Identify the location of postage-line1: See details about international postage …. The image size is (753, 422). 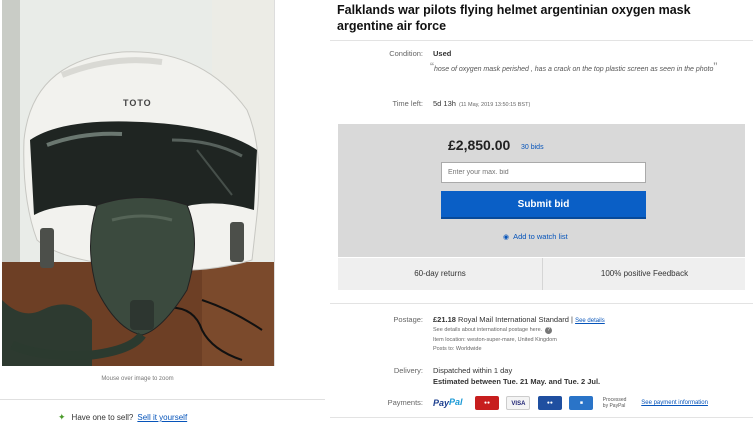
(493, 330).